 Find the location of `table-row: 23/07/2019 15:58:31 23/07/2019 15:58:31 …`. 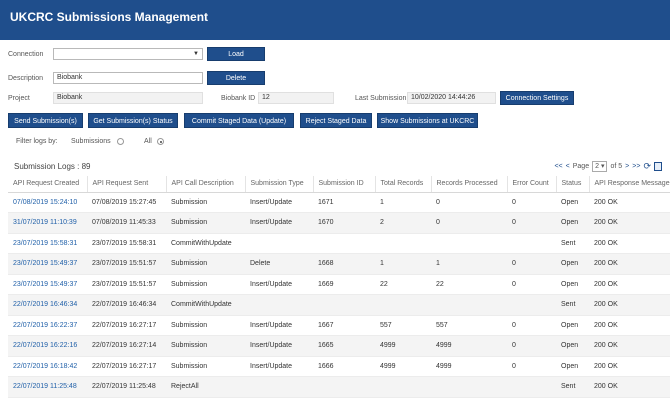

table-row: 23/07/2019 15:58:31 23/07/2019 15:58:31 … is located at coordinates (339, 243).